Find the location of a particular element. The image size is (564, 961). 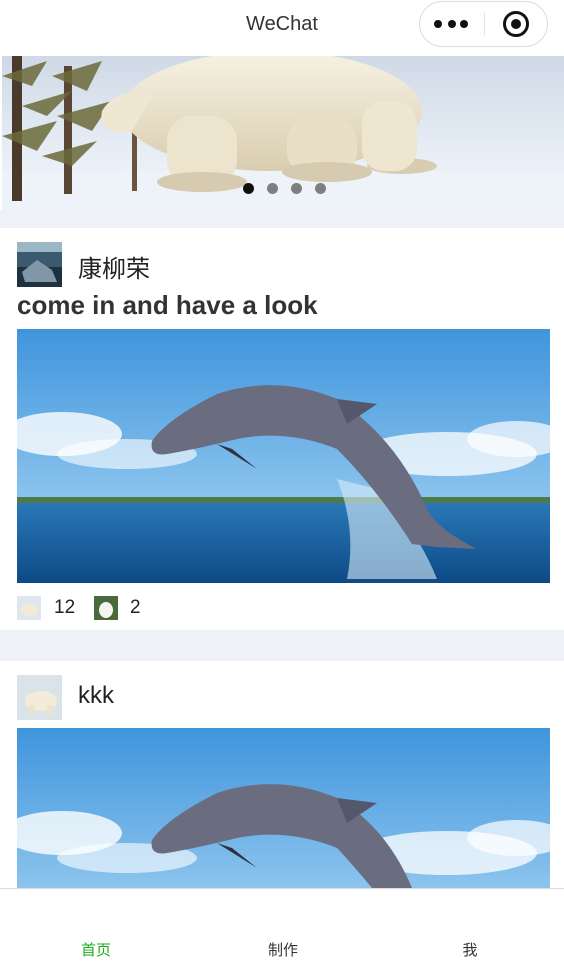

navigation-bar: WeChat is located at coordinates (282, 28).